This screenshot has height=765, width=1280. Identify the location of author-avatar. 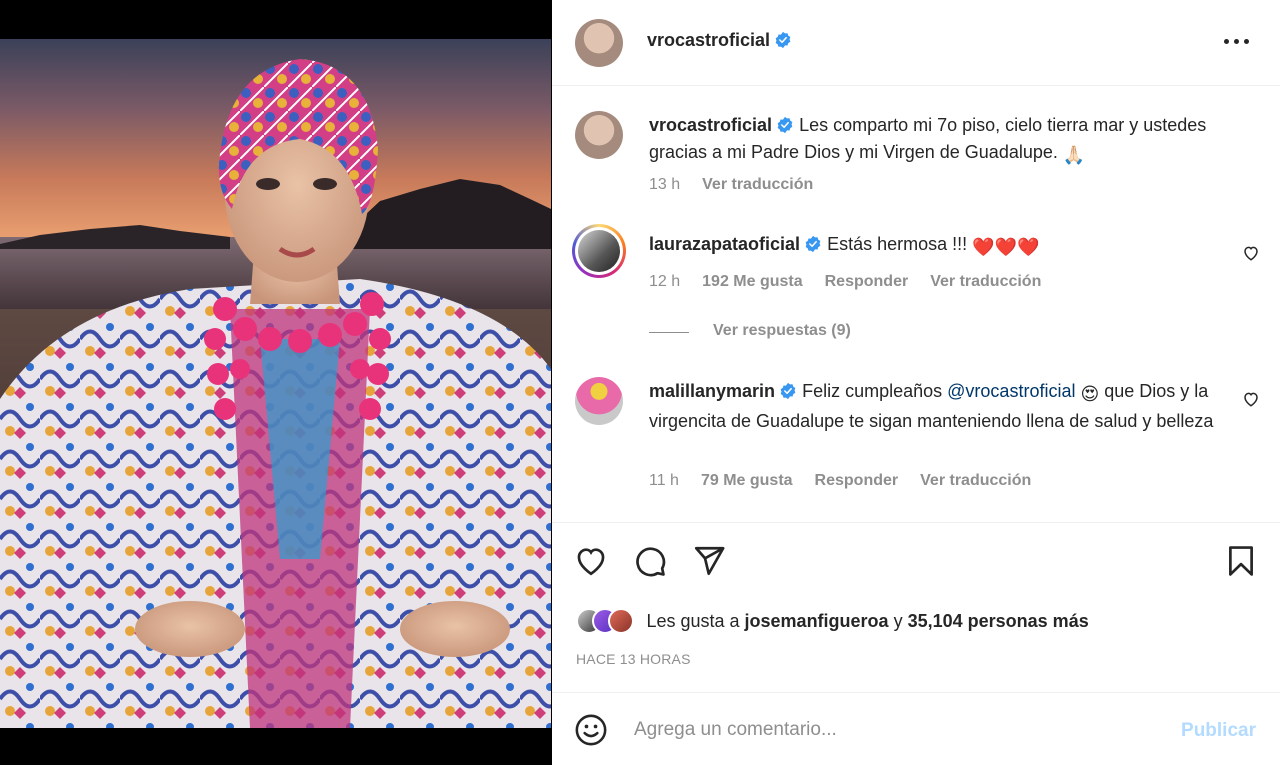
(599, 43).